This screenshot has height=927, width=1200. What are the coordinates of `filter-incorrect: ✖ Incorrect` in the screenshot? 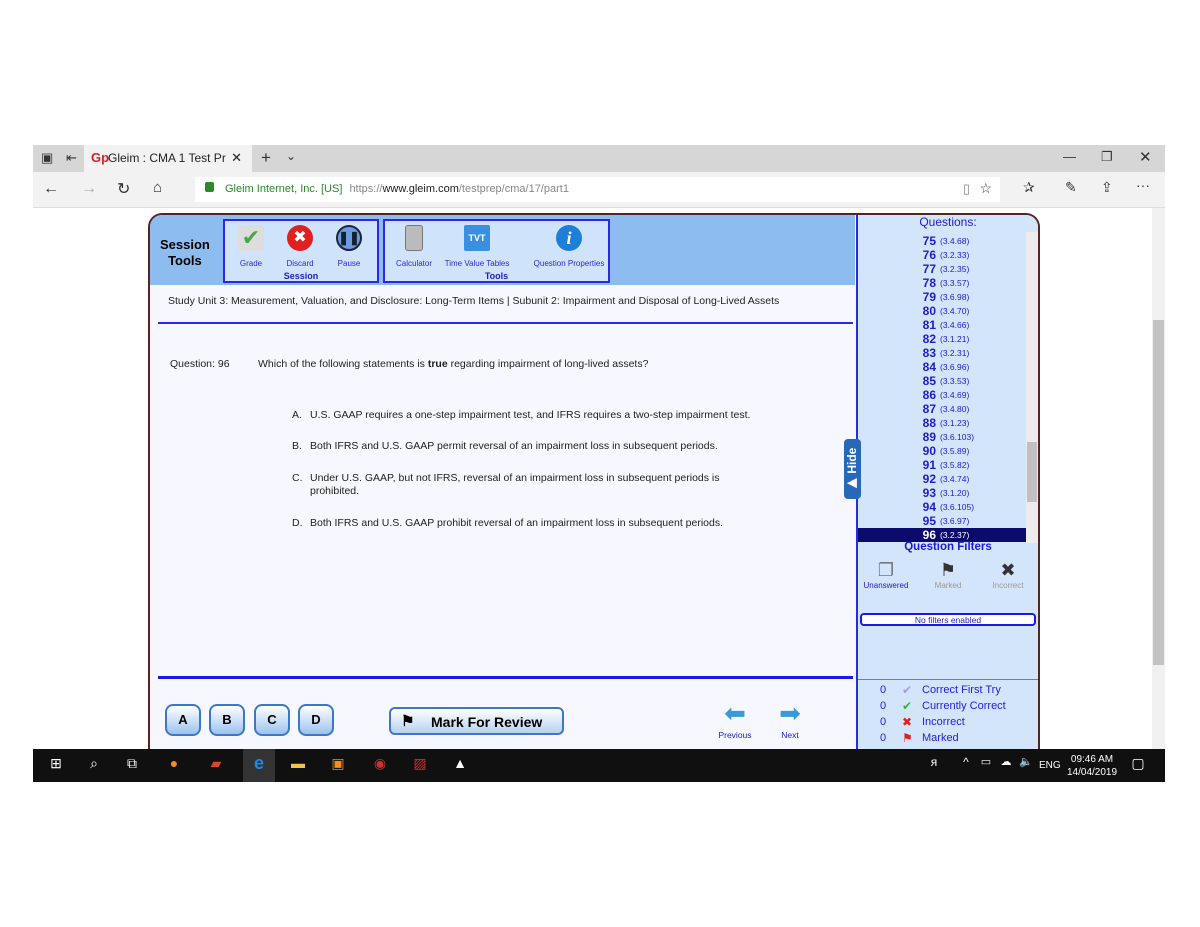 It's located at (1008, 575).